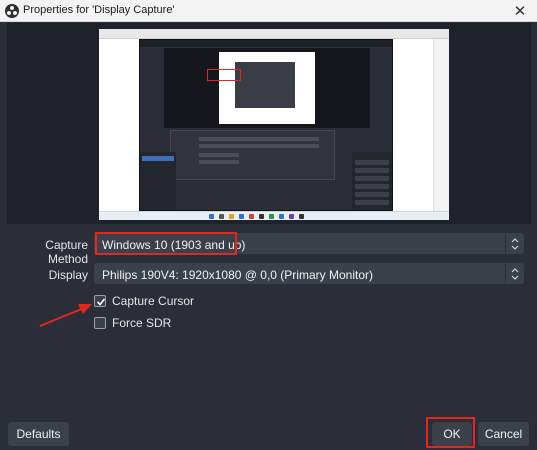 This screenshot has width=537, height=450. What do you see at coordinates (268, 11) in the screenshot?
I see `title-bar: Properties for 'Display Capture' ✕` at bounding box center [268, 11].